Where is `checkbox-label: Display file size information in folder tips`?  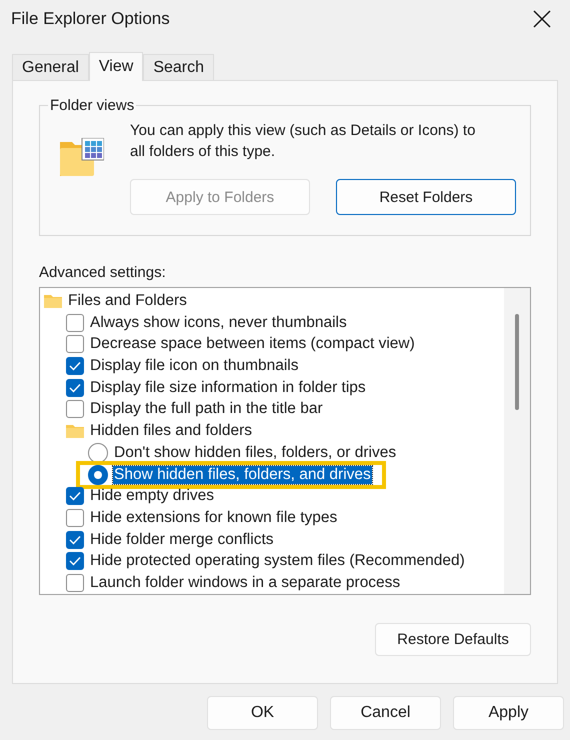 checkbox-label: Display file size information in folder tips is located at coordinates (228, 387).